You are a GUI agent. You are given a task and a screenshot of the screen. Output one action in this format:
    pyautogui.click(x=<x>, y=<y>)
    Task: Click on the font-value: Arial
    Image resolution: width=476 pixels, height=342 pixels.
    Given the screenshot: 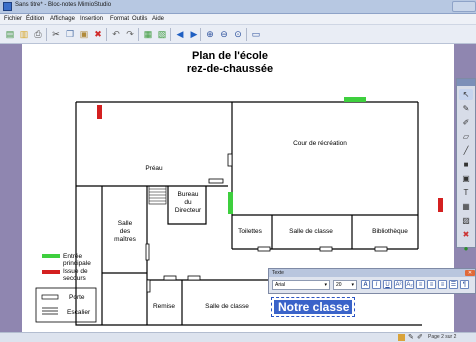 What is the action you would take?
    pyautogui.click(x=280, y=285)
    